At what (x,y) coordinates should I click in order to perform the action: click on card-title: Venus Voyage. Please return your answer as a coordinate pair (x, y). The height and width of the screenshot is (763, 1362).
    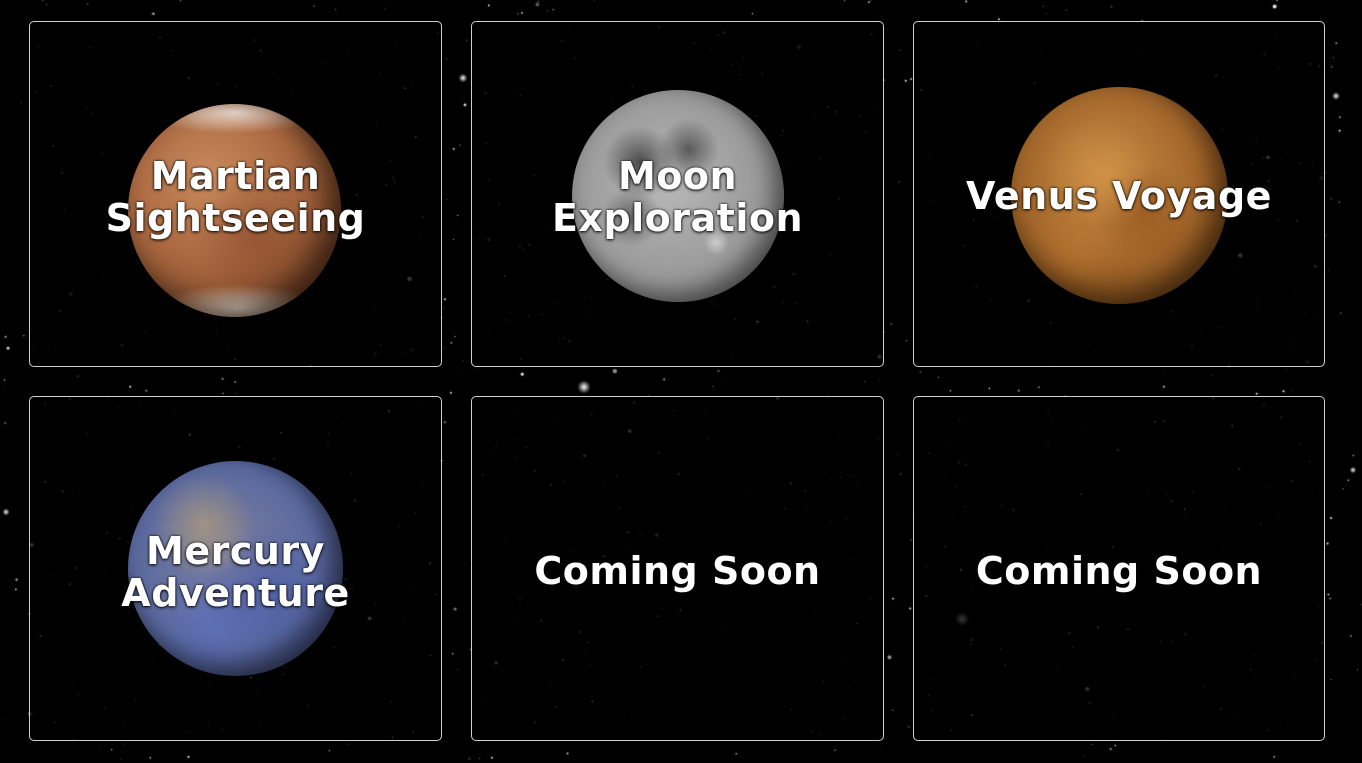
    Looking at the image, I should click on (1119, 196).